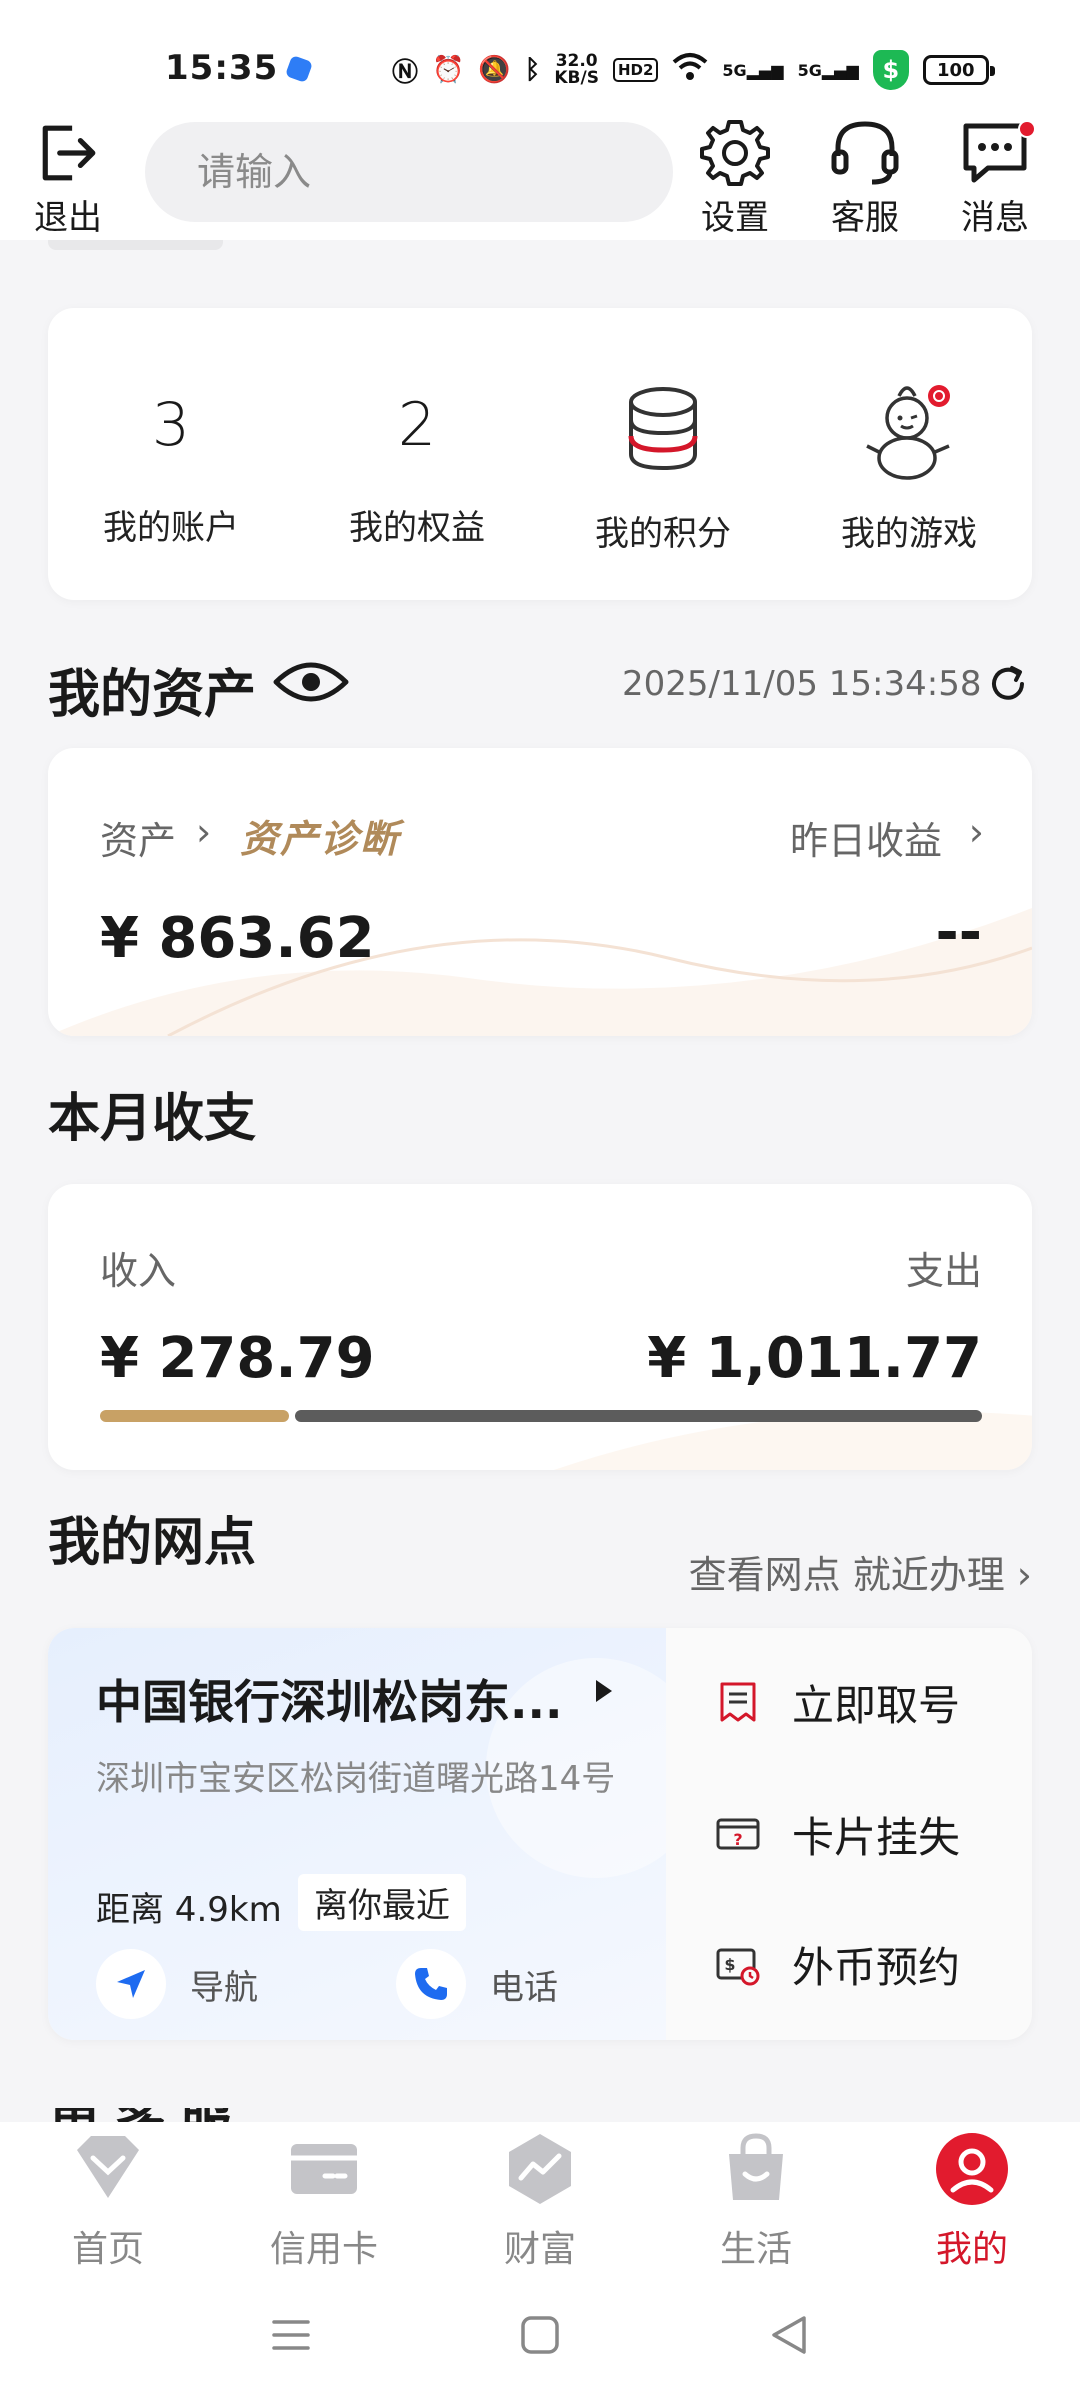 The image size is (1080, 2400). What do you see at coordinates (828, 70) in the screenshot?
I see `signal-5g-icon-2: 5G▂▄▆` at bounding box center [828, 70].